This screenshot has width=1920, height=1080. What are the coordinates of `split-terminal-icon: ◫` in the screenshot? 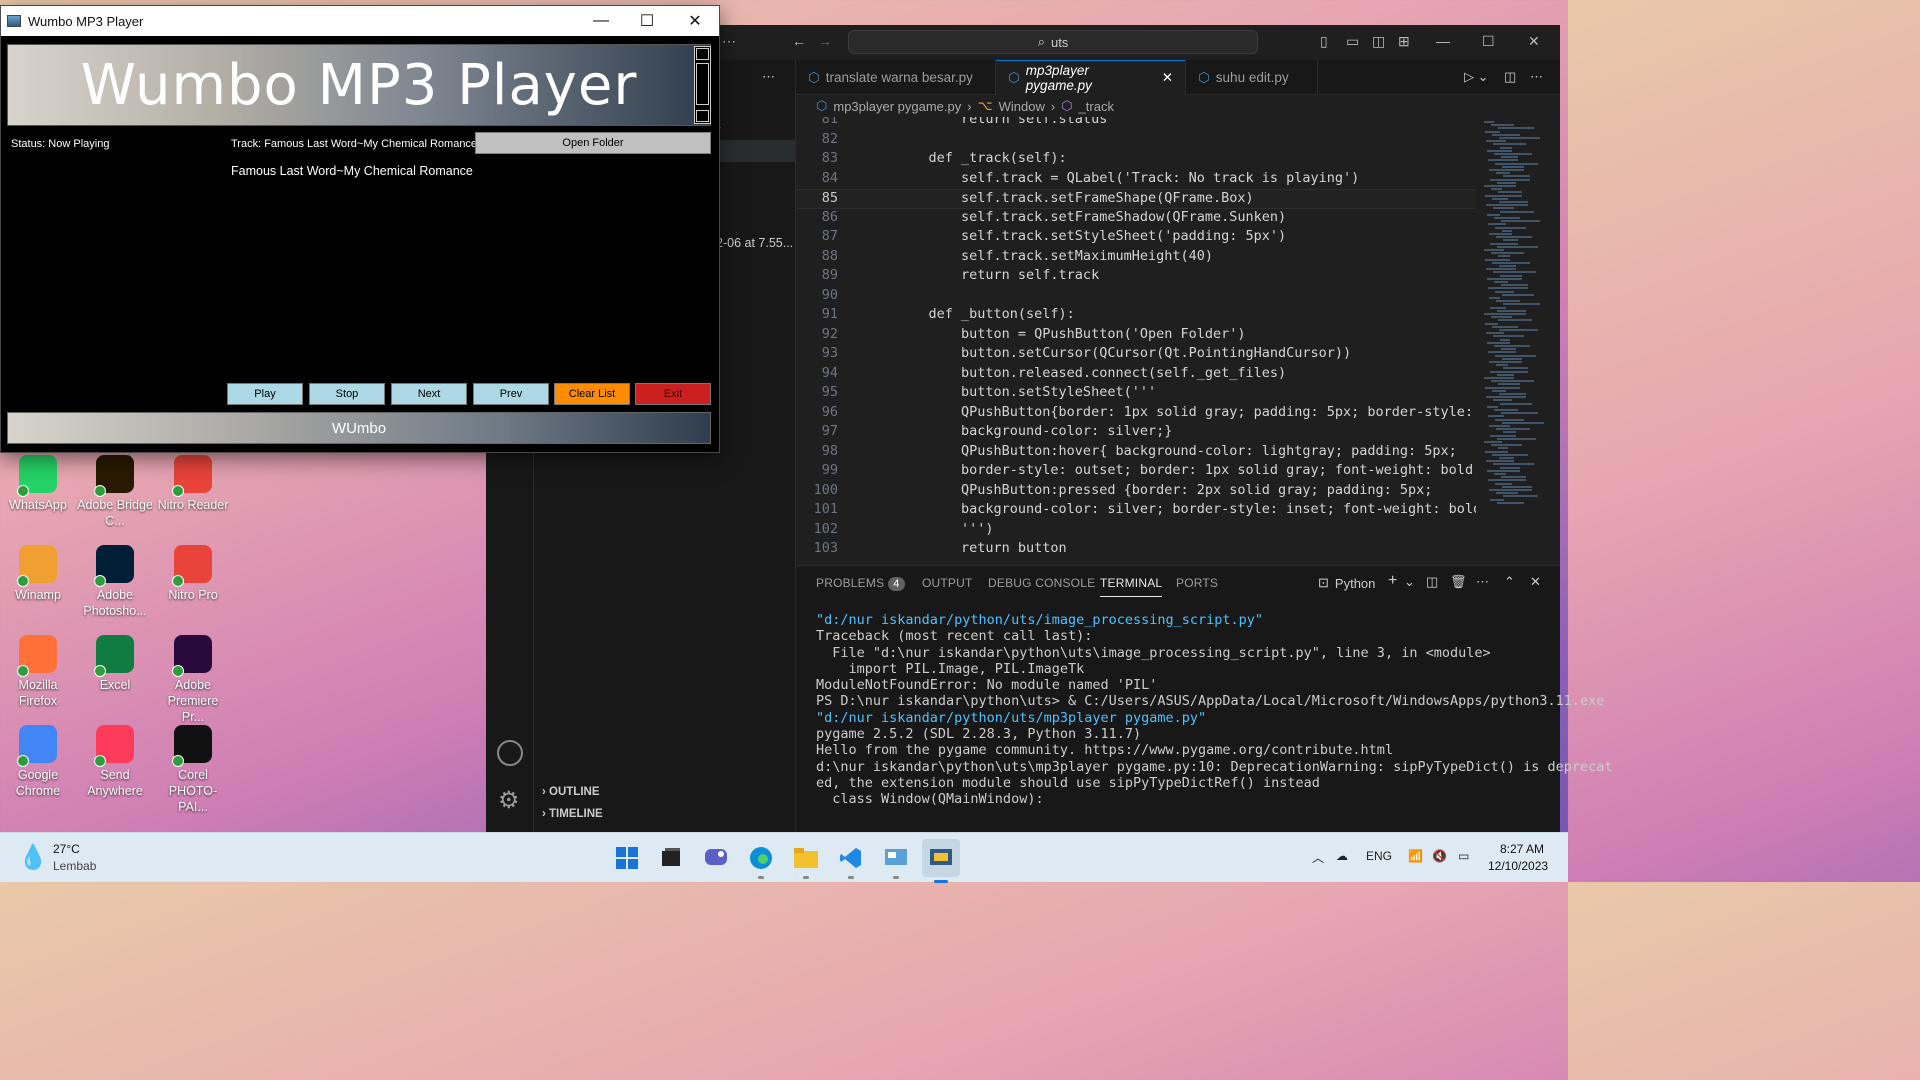 It's located at (1432, 582).